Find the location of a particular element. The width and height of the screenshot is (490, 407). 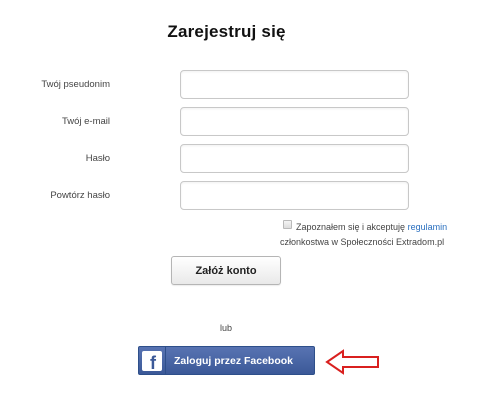

password-field is located at coordinates (294, 158).